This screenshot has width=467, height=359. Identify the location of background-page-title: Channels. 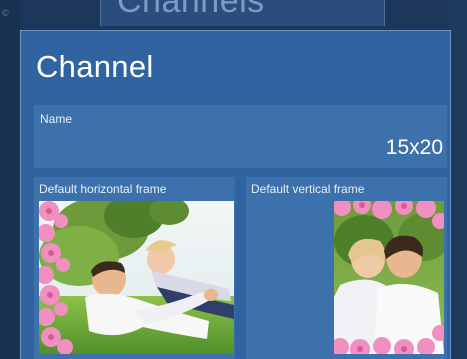
(191, 10).